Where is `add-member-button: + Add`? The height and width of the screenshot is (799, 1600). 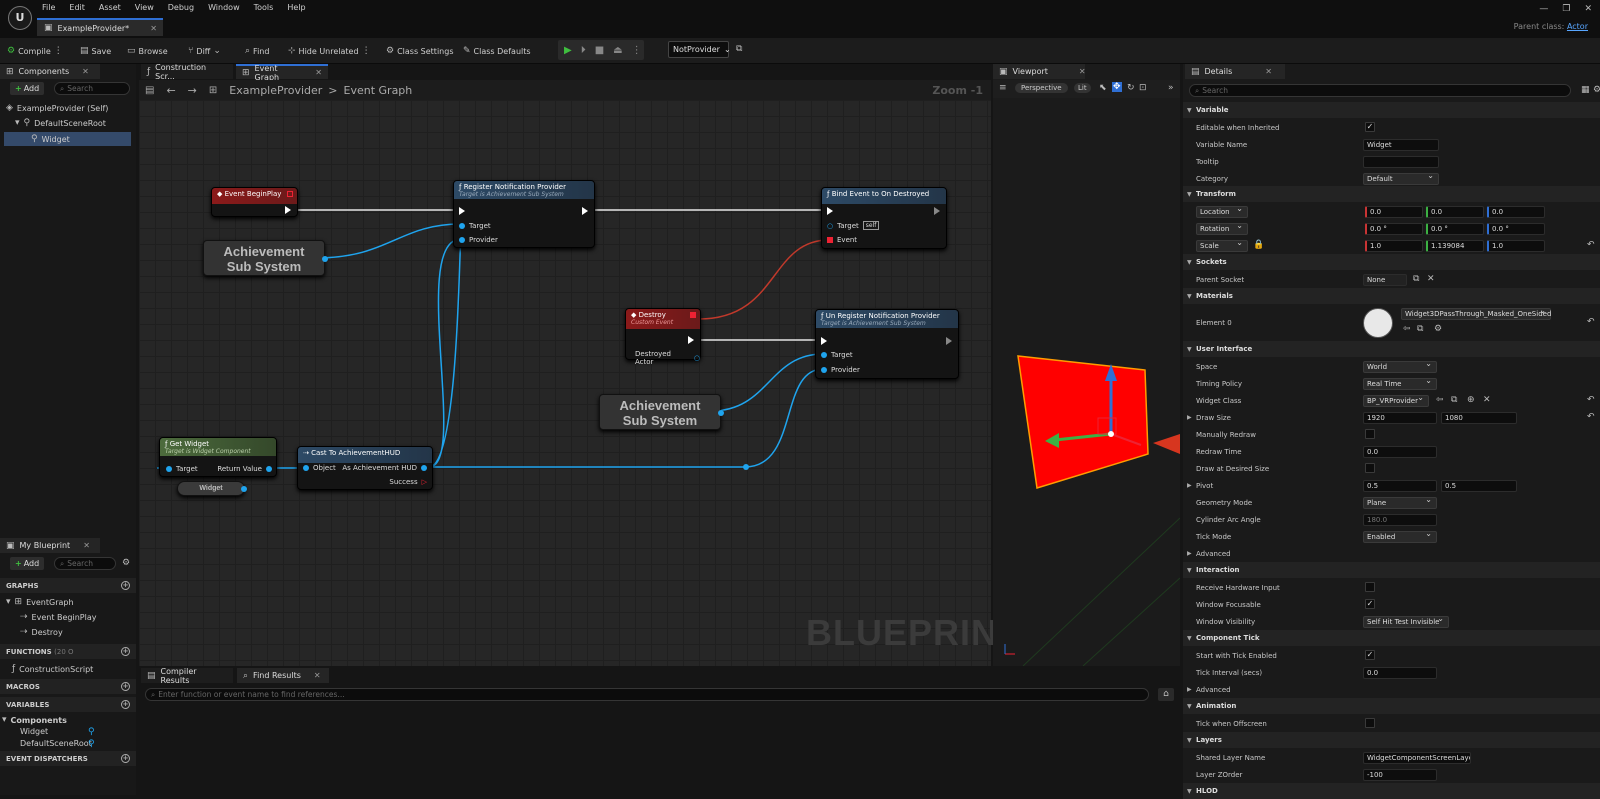 add-member-button: + Add is located at coordinates (27, 563).